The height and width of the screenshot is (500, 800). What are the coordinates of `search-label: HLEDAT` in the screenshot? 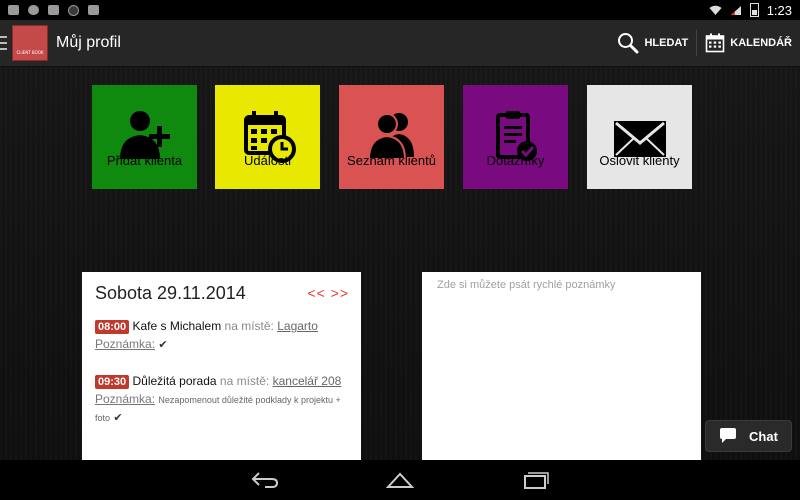 It's located at (666, 43).